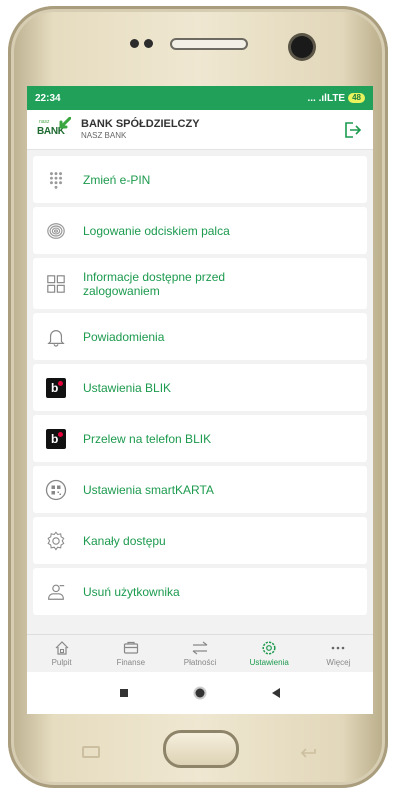 The width and height of the screenshot is (394, 792). I want to click on battery-indicator: 48, so click(356, 98).